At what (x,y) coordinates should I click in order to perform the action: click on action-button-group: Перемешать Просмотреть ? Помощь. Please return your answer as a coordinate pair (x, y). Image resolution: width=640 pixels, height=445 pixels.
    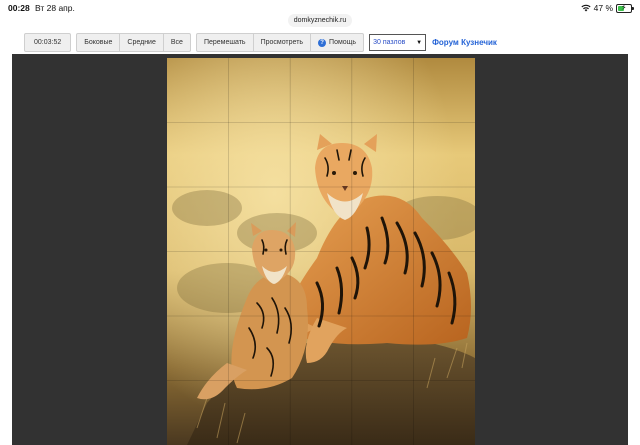
    Looking at the image, I should click on (280, 42).